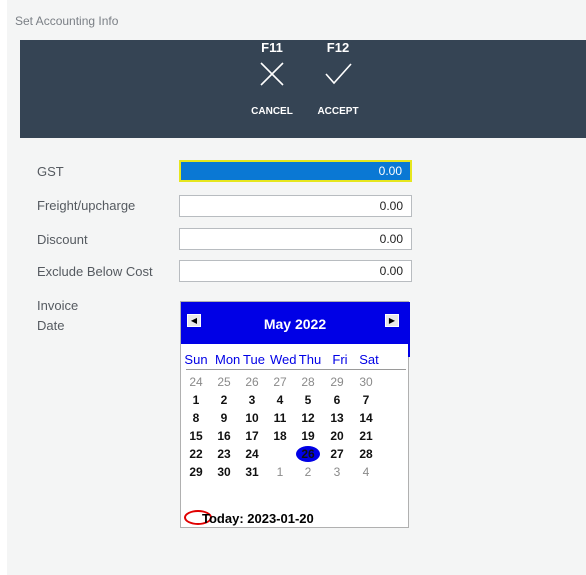 Image resolution: width=586 pixels, height=575 pixels. What do you see at coordinates (409, 329) in the screenshot?
I see `calendar-edge` at bounding box center [409, 329].